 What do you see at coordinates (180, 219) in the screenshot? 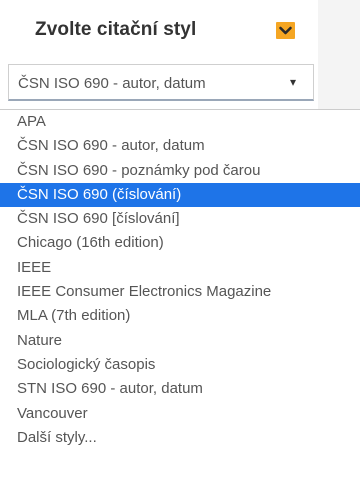
I see `option-csn-iso-690-cislovani-square: ČSN ISO 690 [číslování]` at bounding box center [180, 219].